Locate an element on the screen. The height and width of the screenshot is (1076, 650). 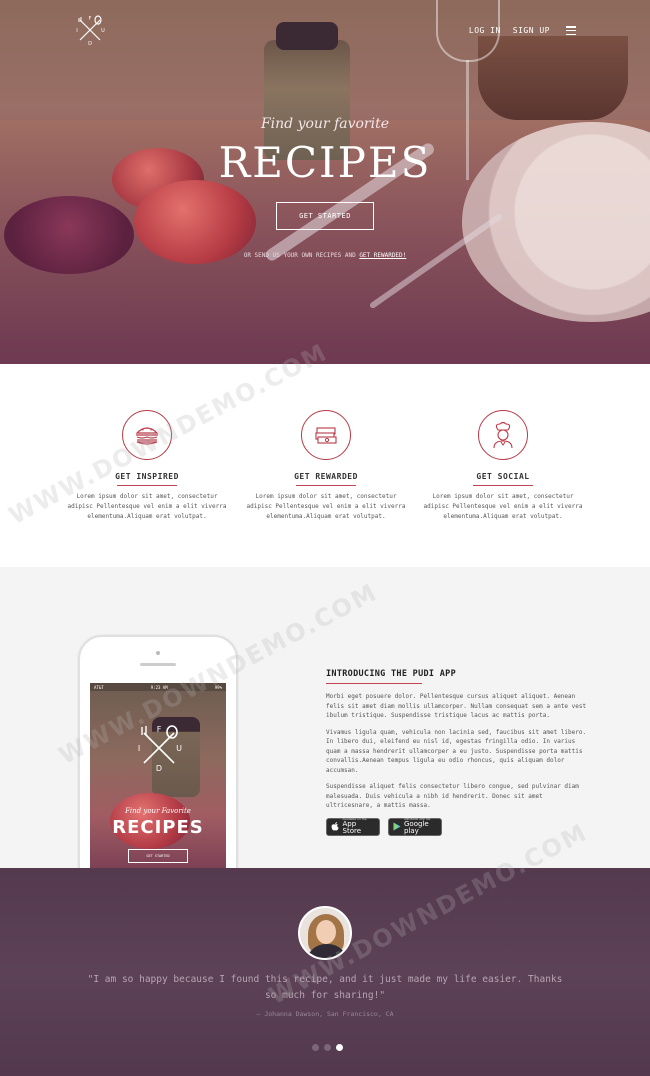
phone-battery: 99% is located at coordinates (218, 687).